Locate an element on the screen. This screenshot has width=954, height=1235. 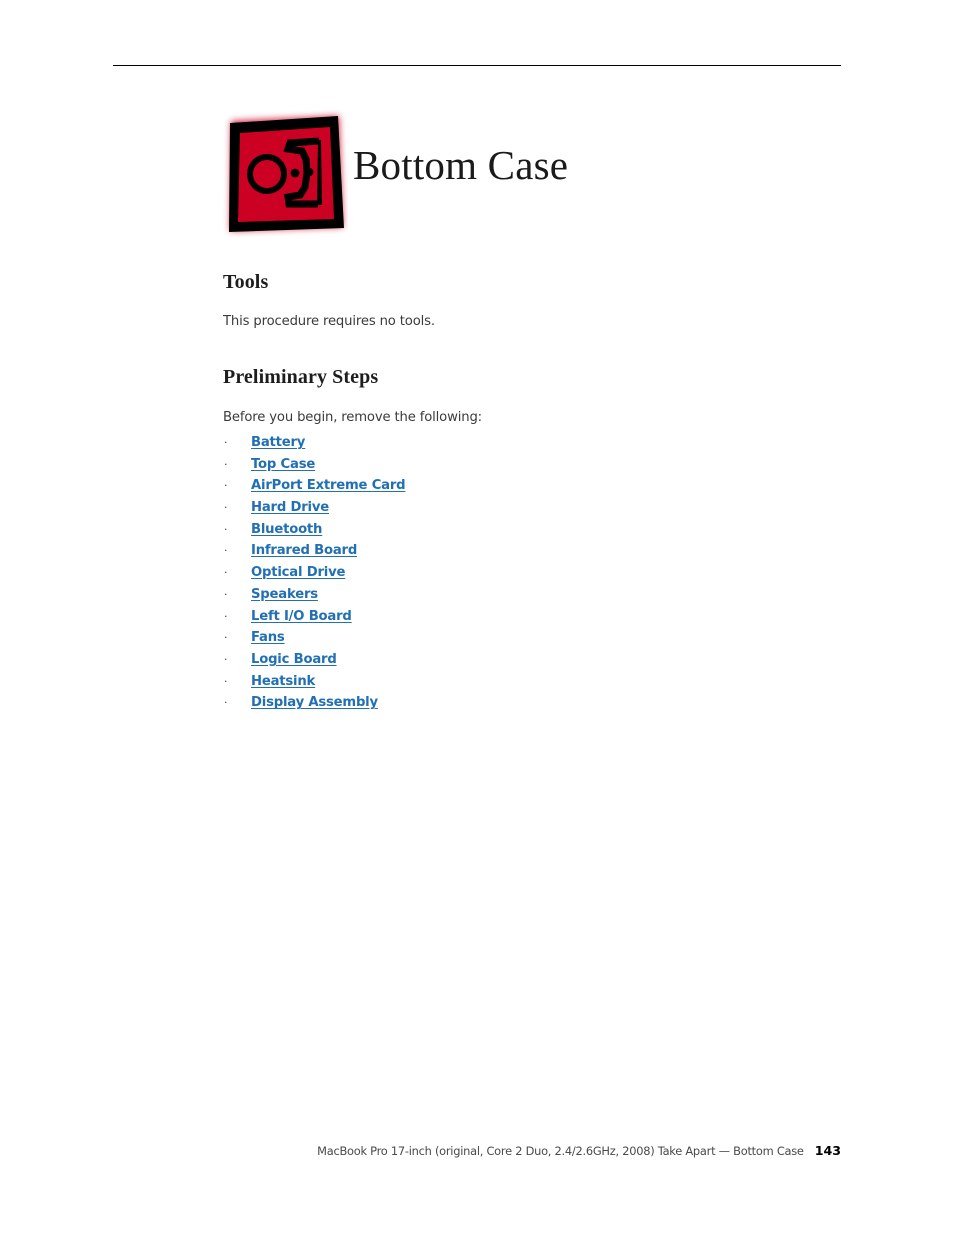
preliminary-step-link: Optical Drive is located at coordinates (298, 573).